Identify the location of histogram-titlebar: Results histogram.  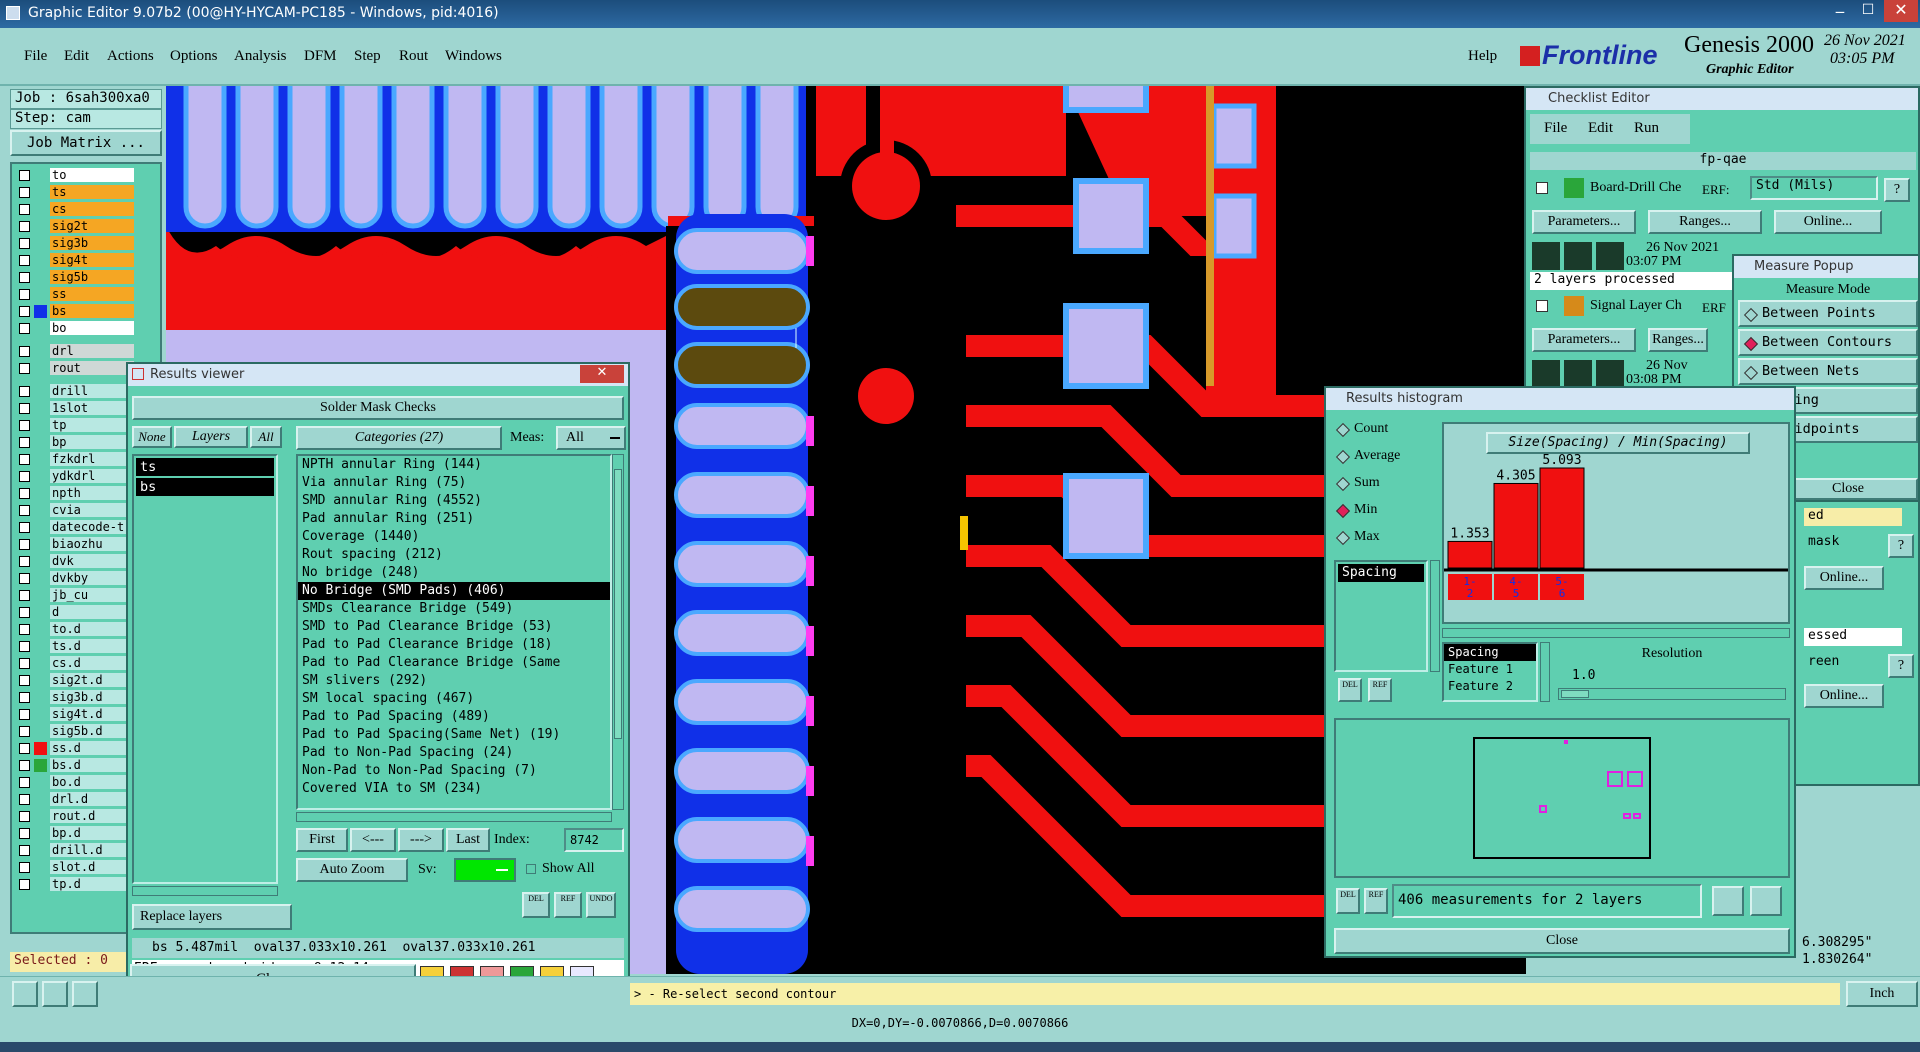
(1560, 399).